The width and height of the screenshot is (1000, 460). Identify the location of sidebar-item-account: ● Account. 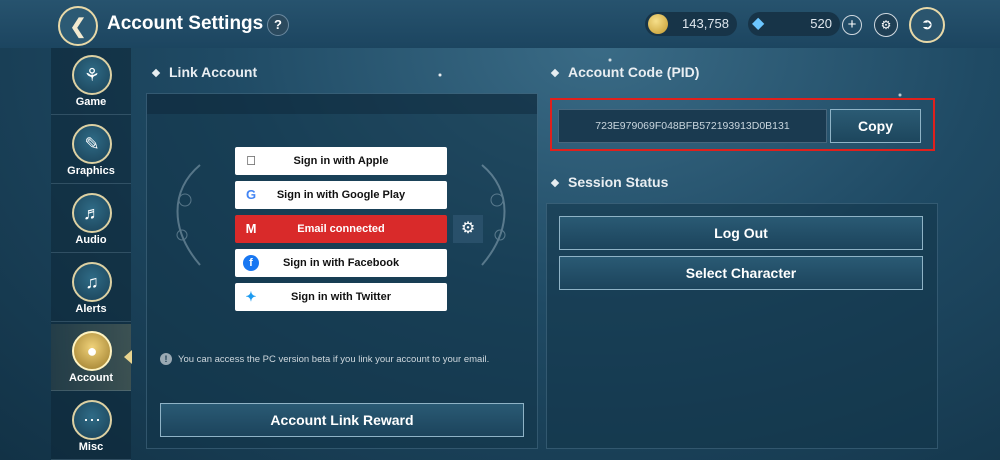
(91, 357).